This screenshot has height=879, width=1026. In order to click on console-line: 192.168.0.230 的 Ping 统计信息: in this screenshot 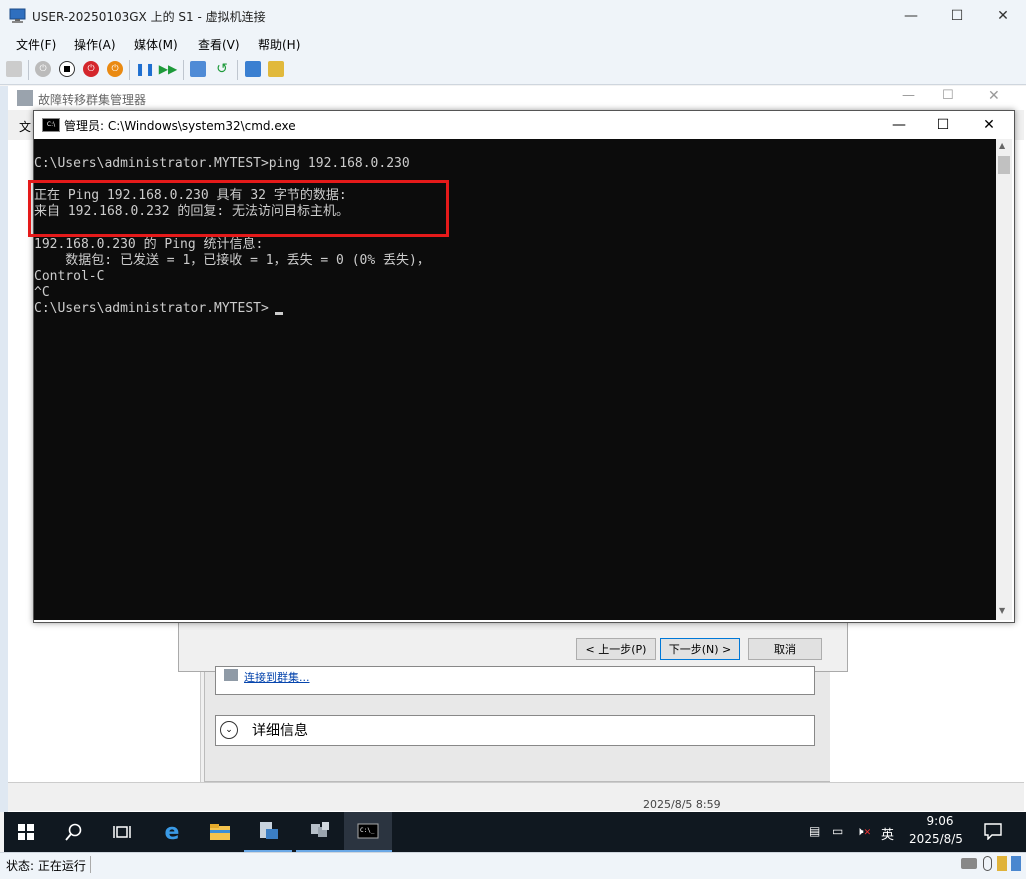, I will do `click(149, 244)`.